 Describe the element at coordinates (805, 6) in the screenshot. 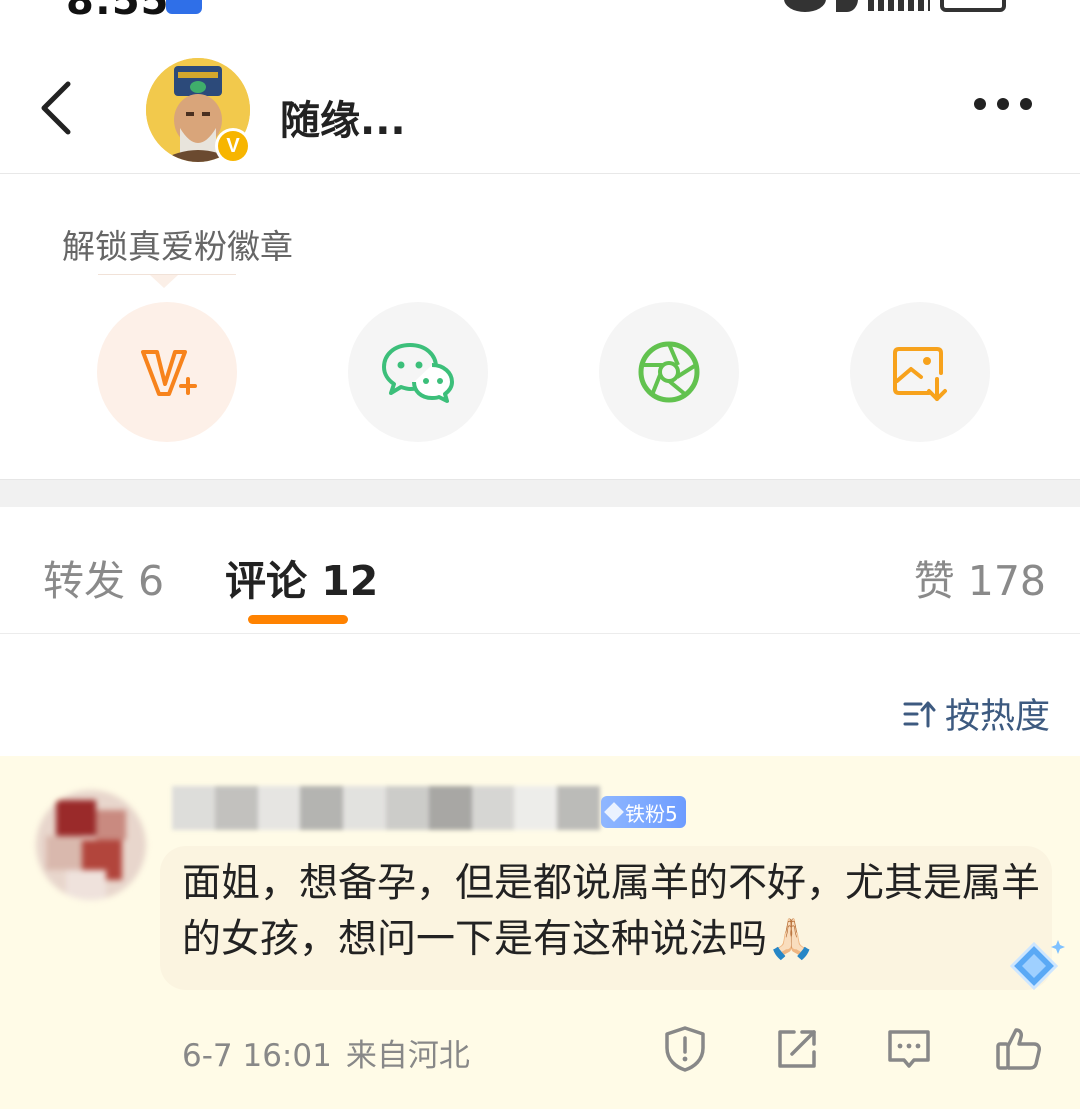

I see `hotspot-icon` at that location.